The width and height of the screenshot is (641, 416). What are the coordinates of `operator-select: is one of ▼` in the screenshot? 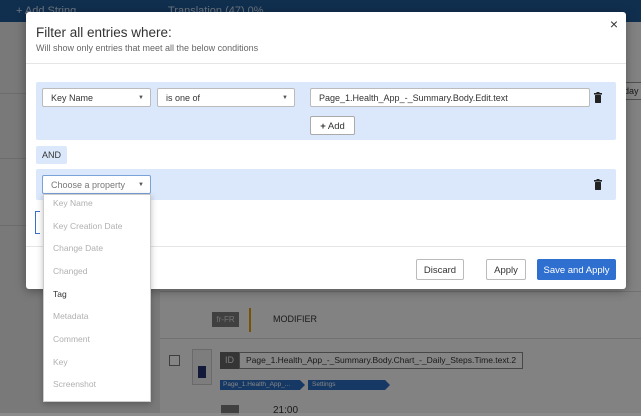 It's located at (226, 97).